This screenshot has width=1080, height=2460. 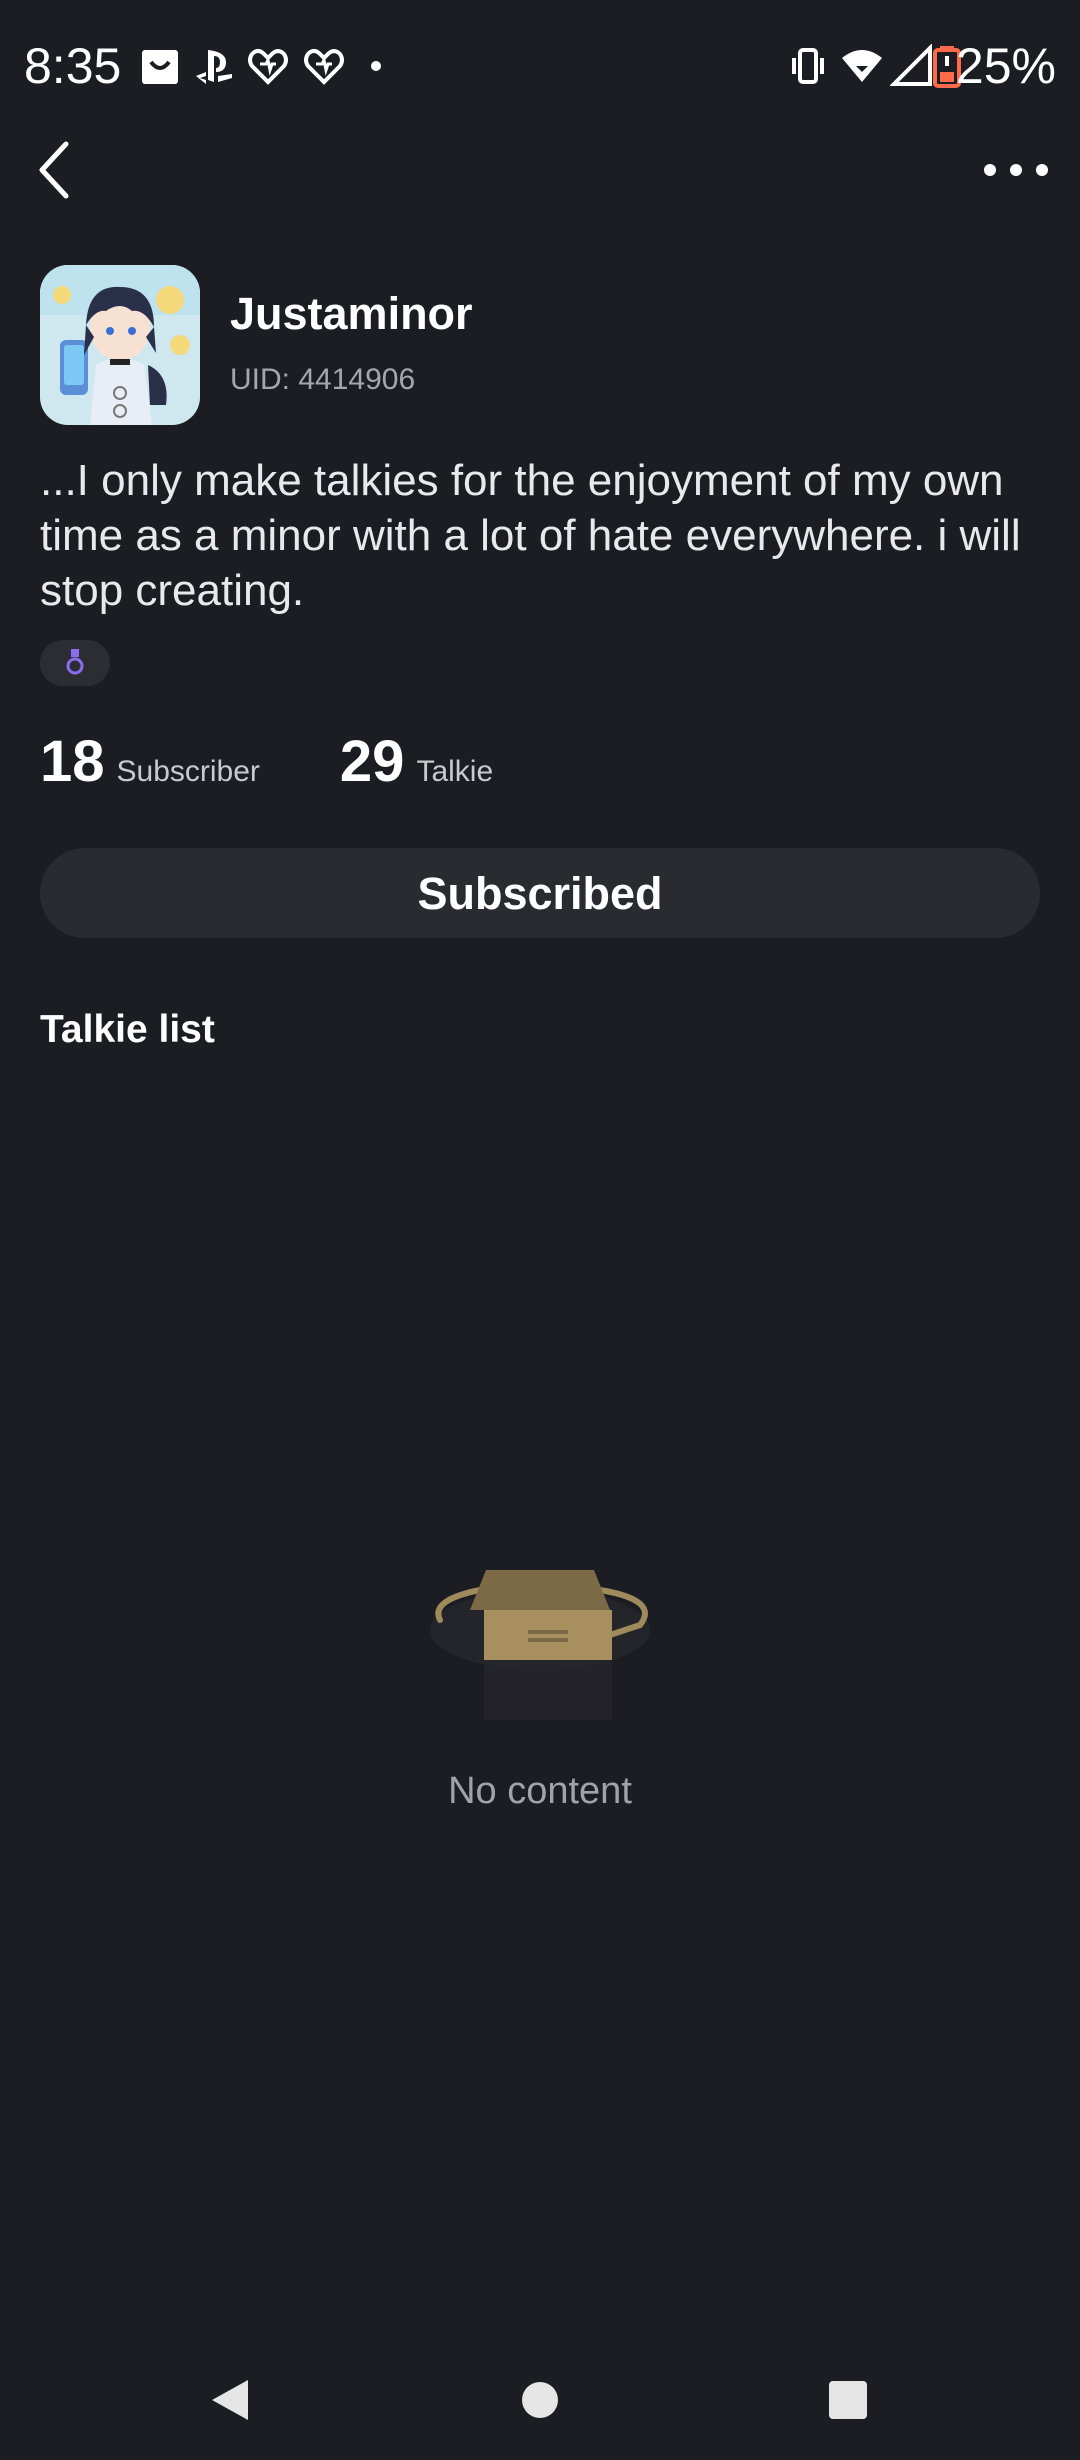 What do you see at coordinates (455, 771) in the screenshot?
I see `talkie-label: Talkie` at bounding box center [455, 771].